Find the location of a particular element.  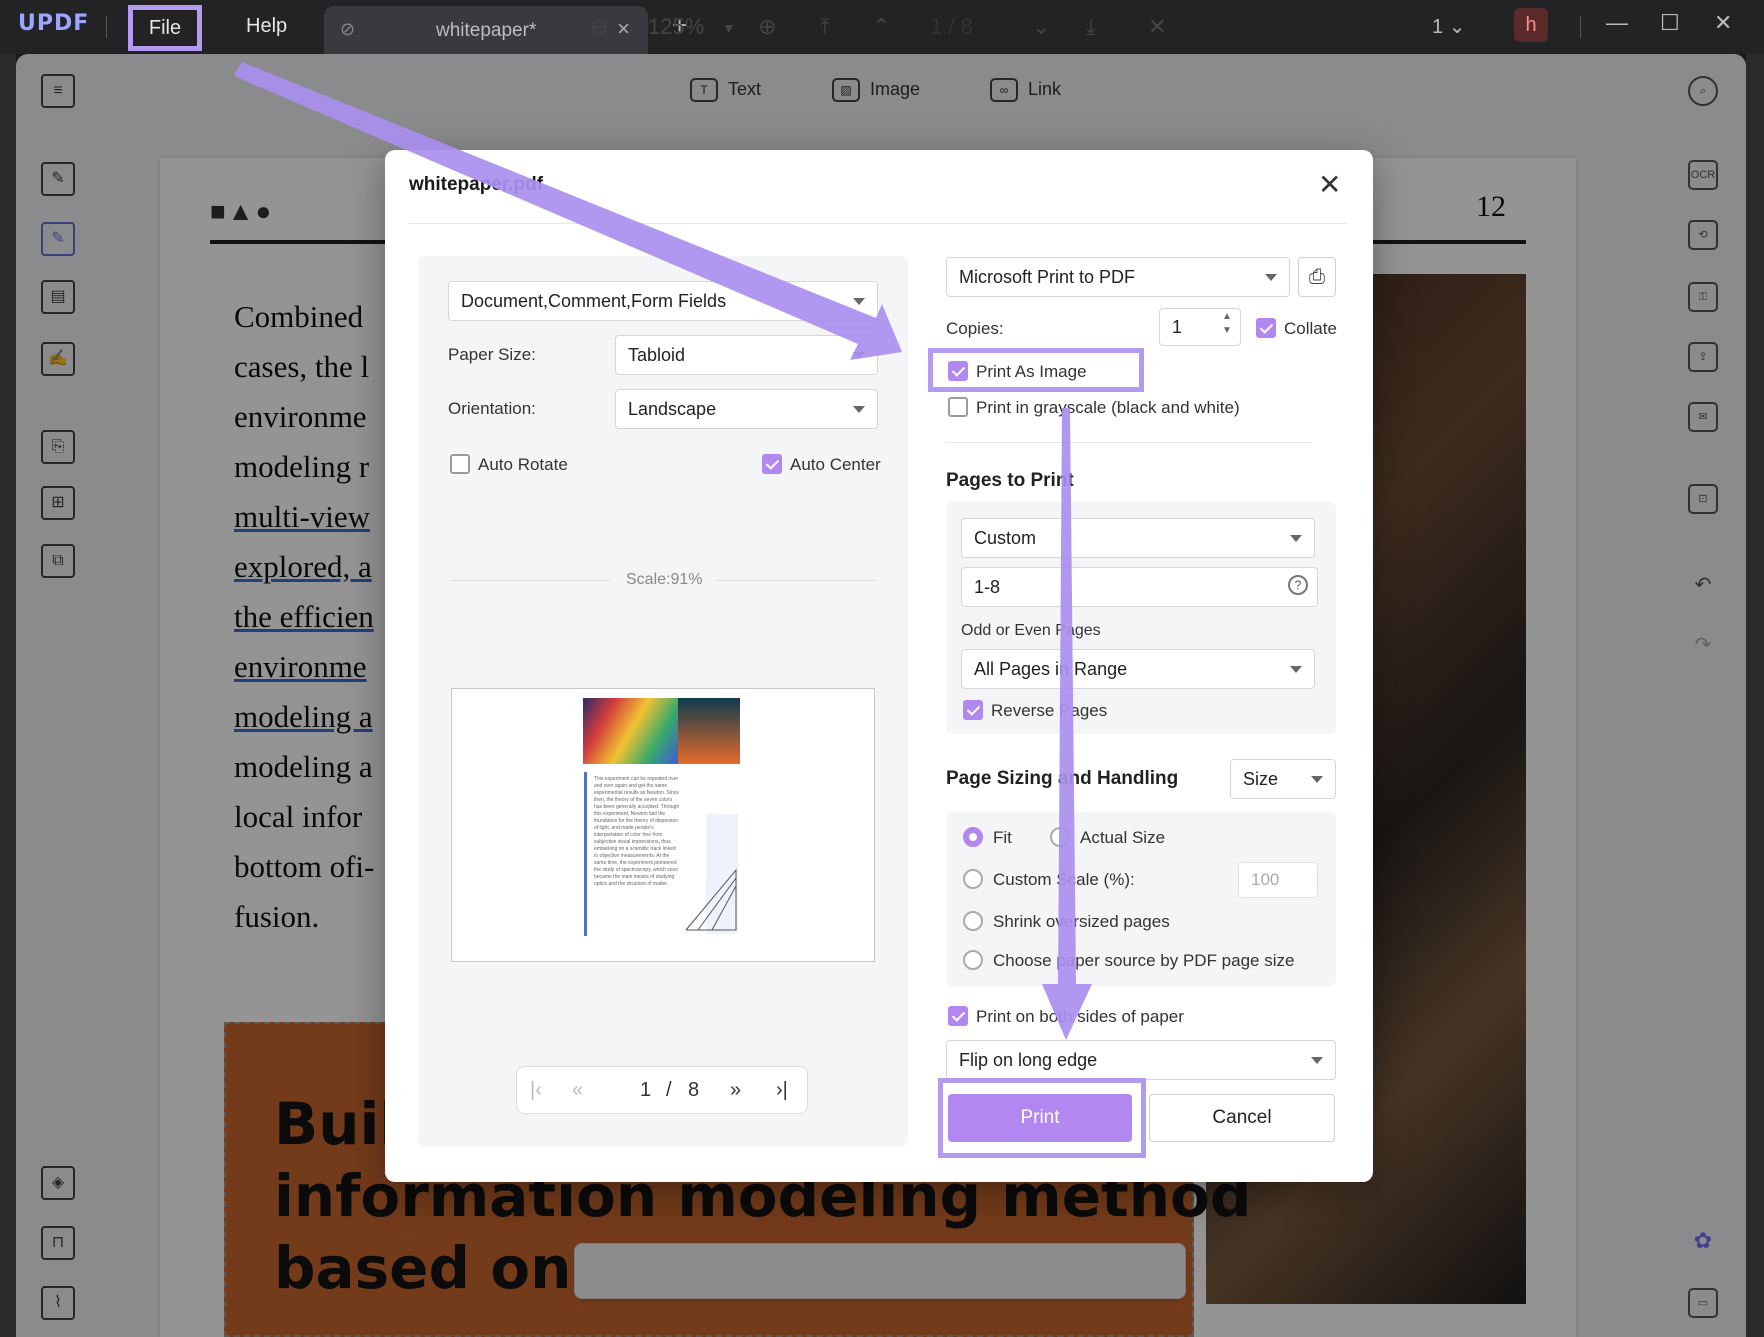

pager-total: 8 is located at coordinates (694, 1090).